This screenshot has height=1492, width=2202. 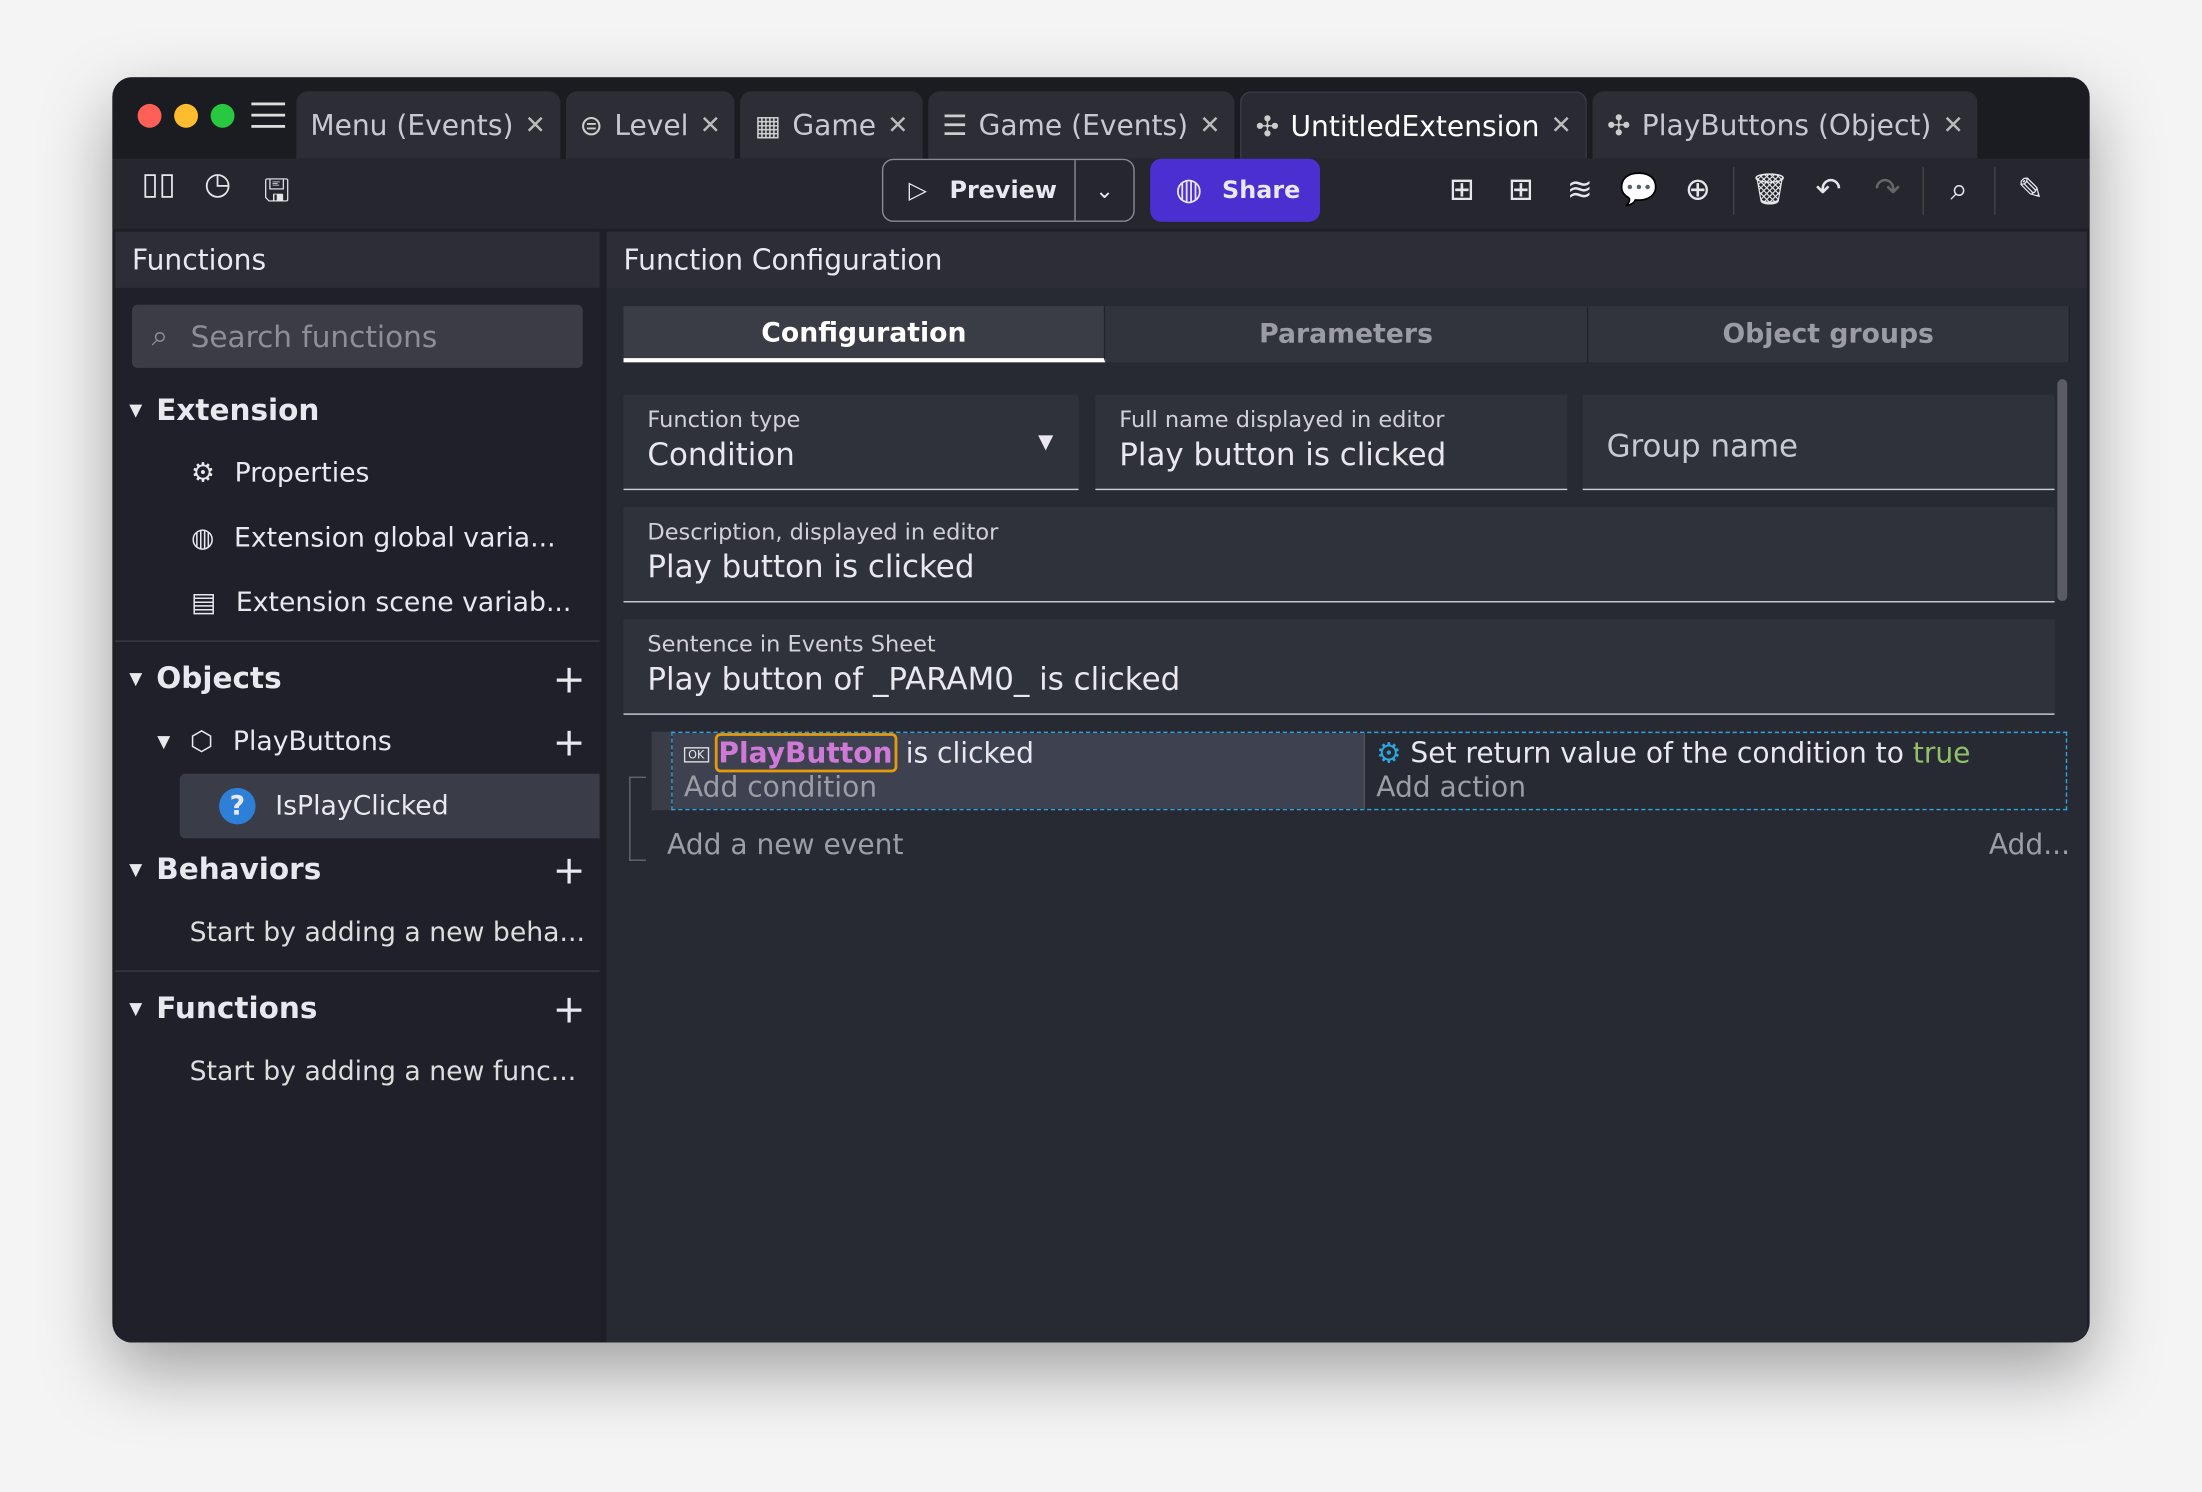 What do you see at coordinates (268, 115) in the screenshot?
I see `hamburger-menu-icon` at bounding box center [268, 115].